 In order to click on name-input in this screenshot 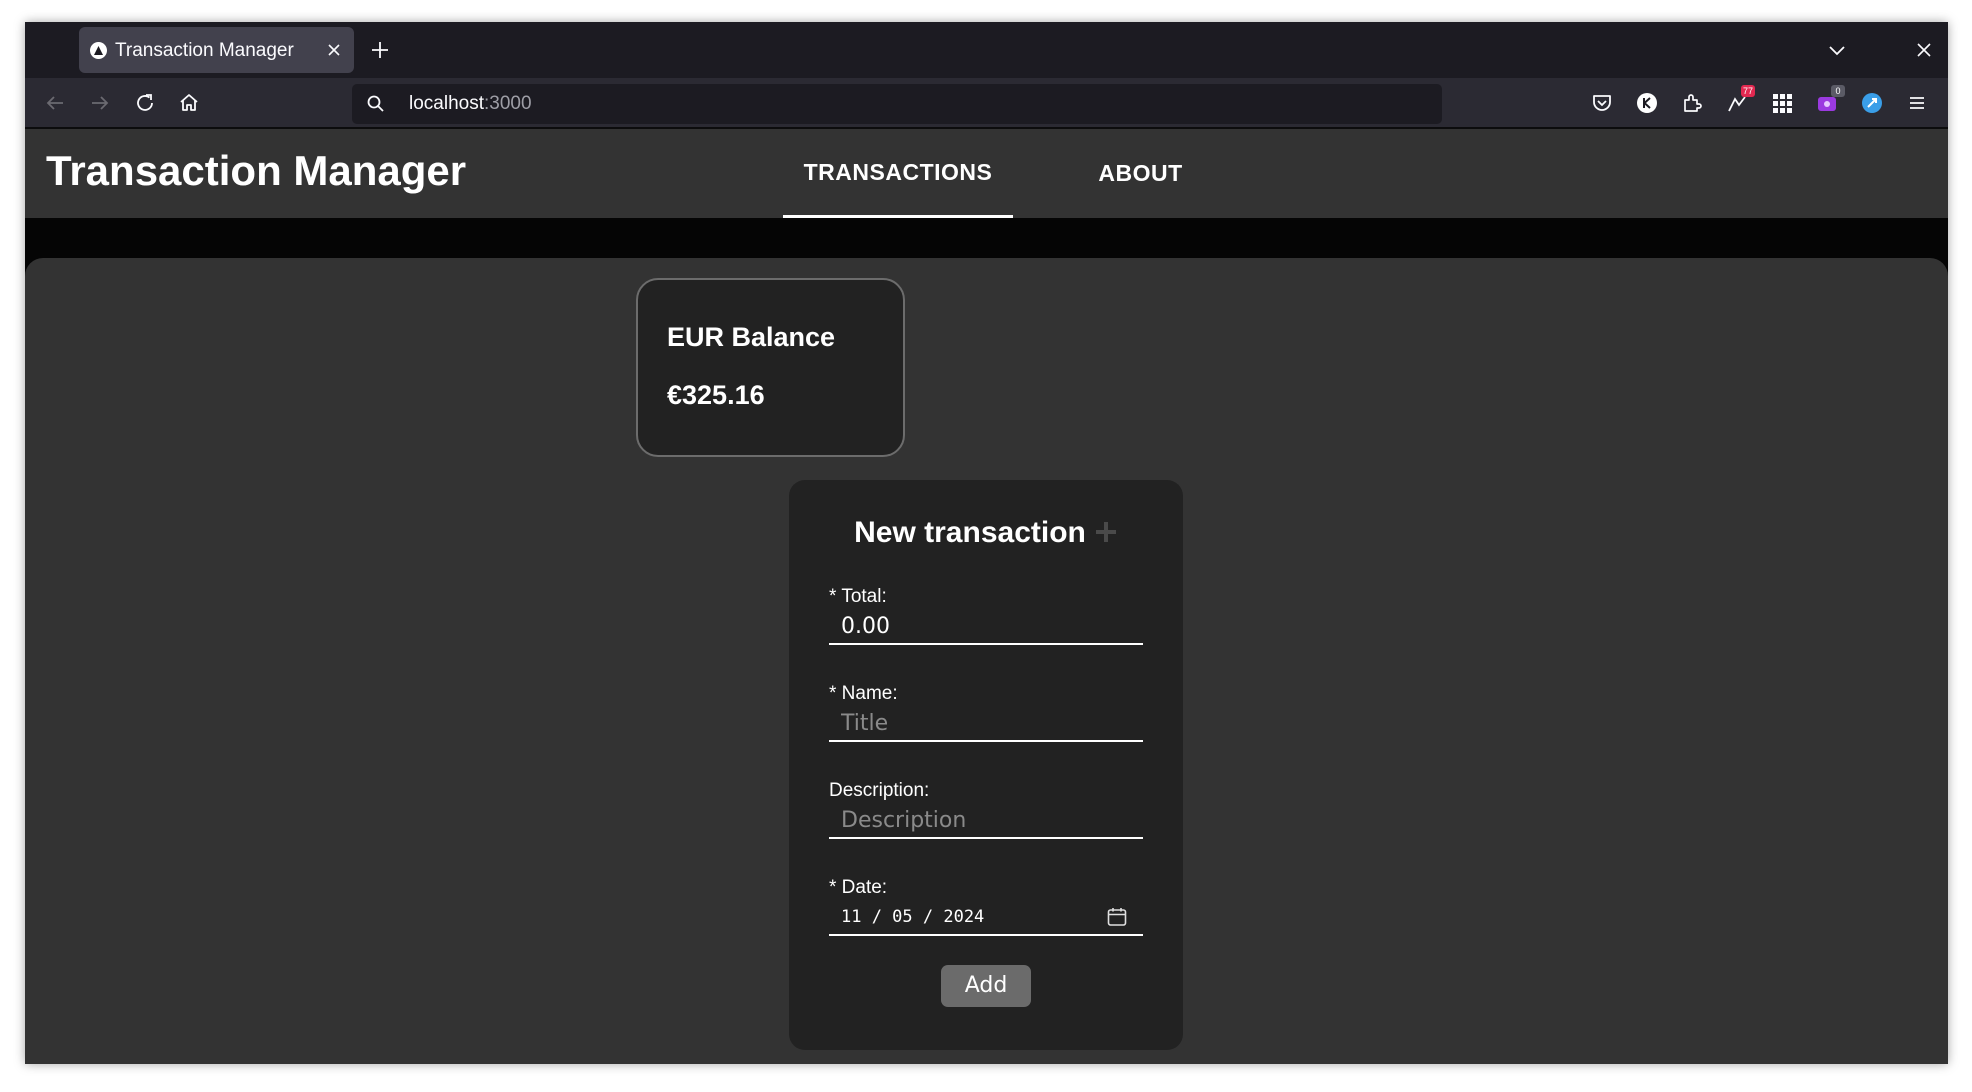, I will do `click(986, 724)`.